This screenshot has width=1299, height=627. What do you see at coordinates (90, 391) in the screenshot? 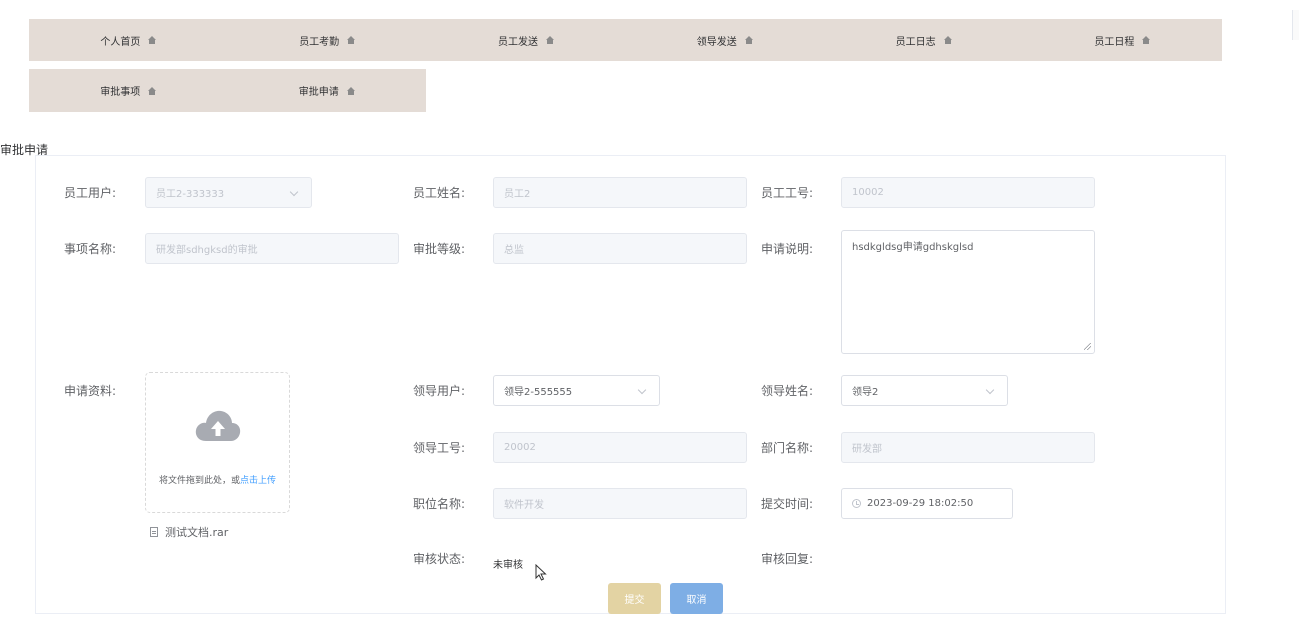
I see `materials-label: 申请资料:` at bounding box center [90, 391].